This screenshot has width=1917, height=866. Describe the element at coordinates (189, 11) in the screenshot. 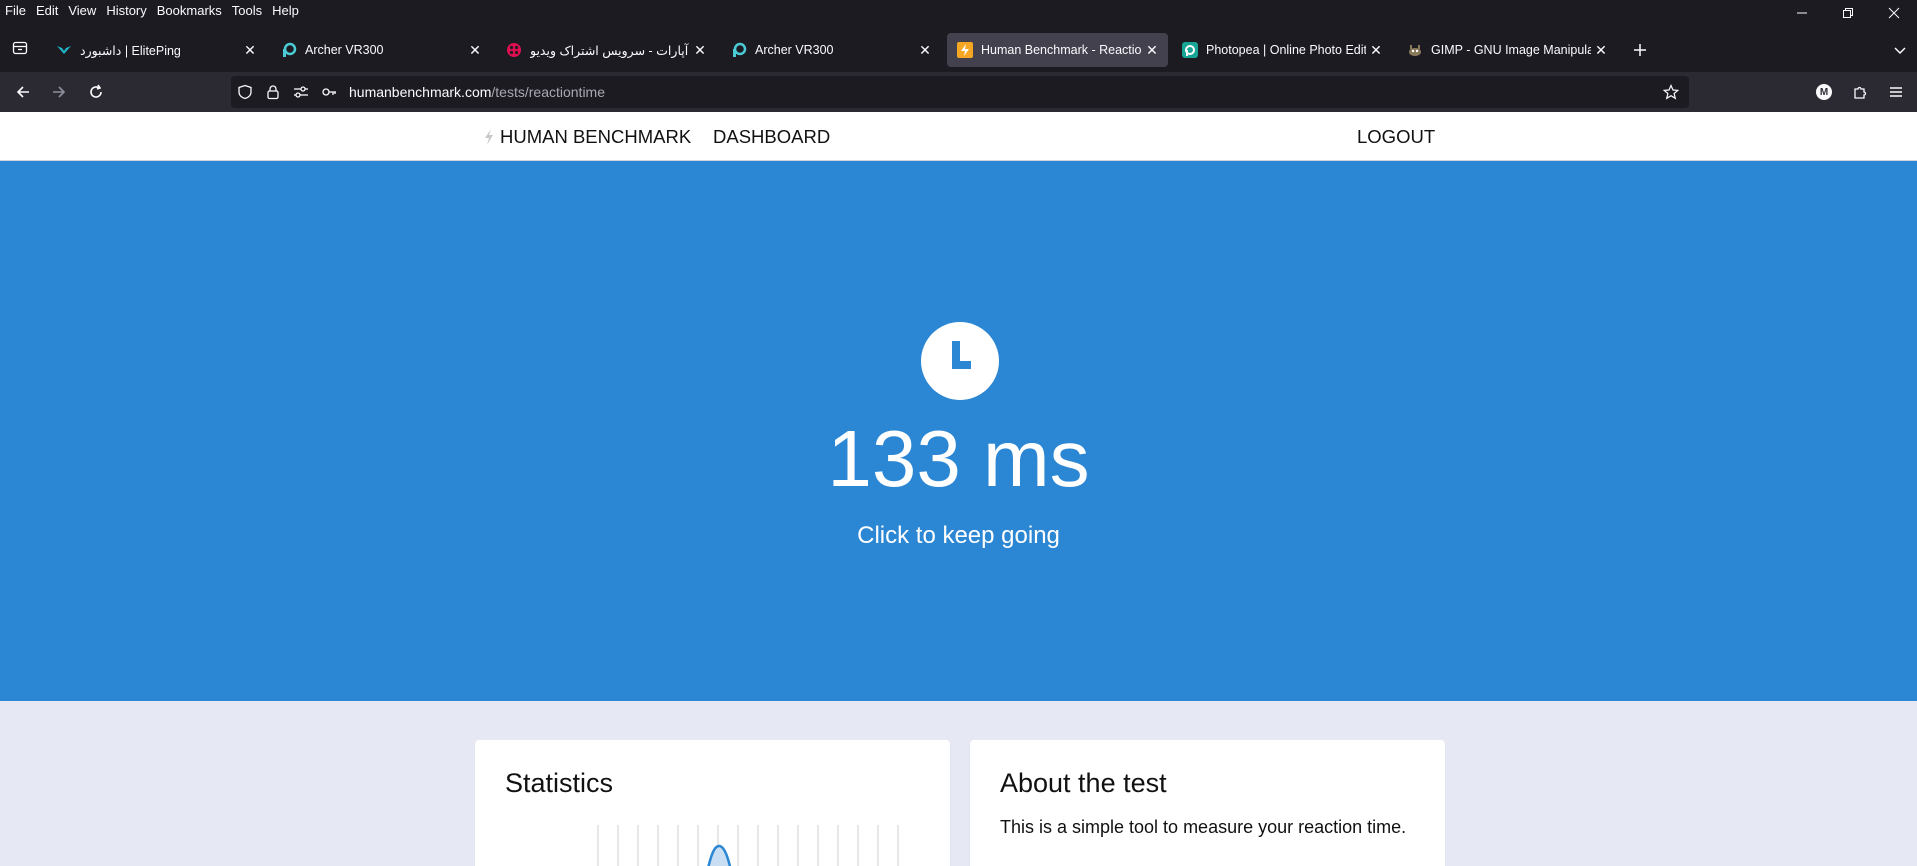

I see `menu-bookmarks: Bookmarks` at that location.